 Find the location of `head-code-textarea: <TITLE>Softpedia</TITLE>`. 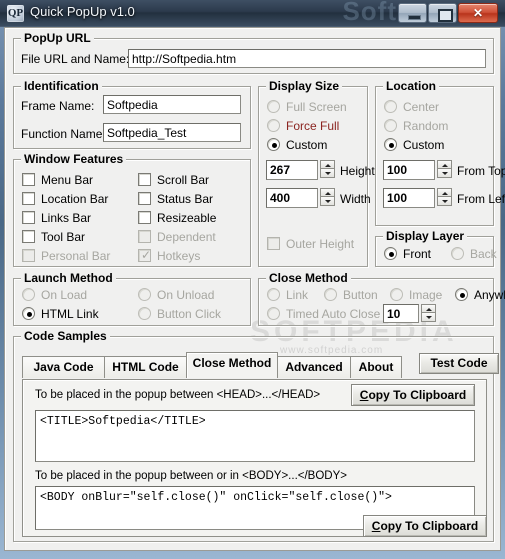

head-code-textarea: <TITLE>Softpedia</TITLE> is located at coordinates (255, 436).